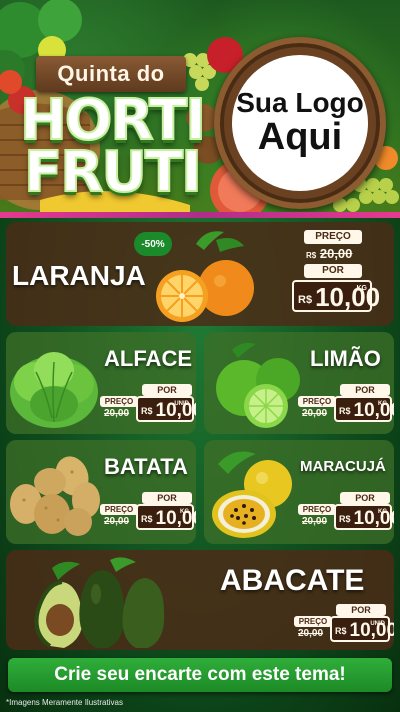 The height and width of the screenshot is (712, 400). I want to click on currency-laranja: R$, so click(305, 300).